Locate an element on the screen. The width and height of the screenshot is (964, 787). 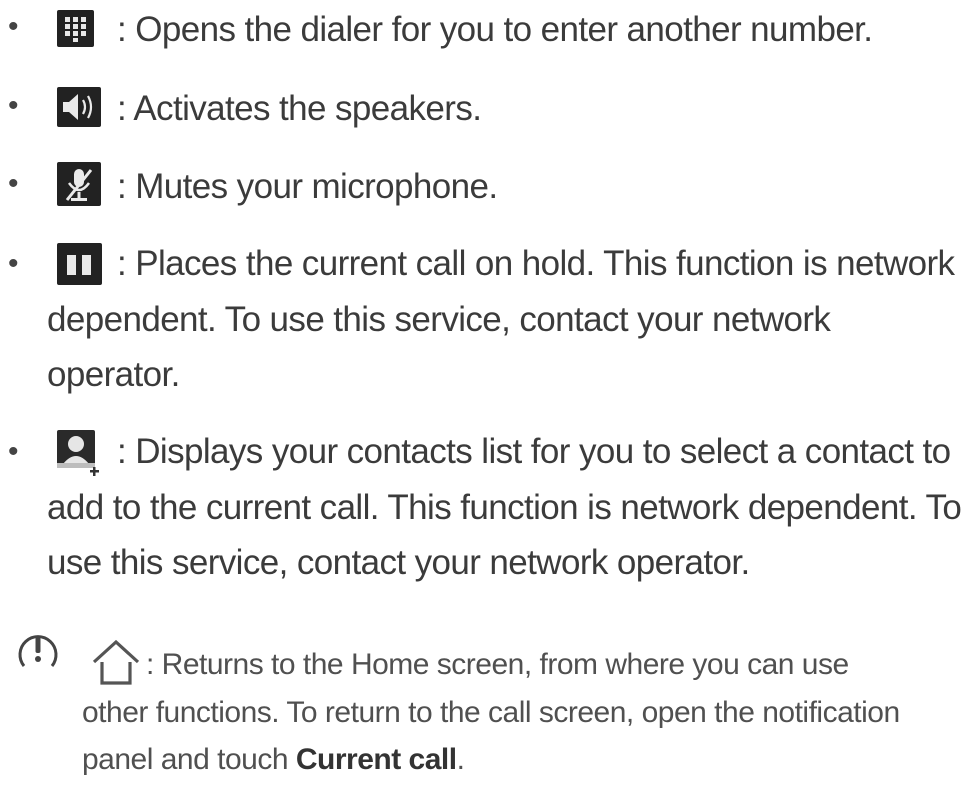
speaker-icon is located at coordinates (79, 107).